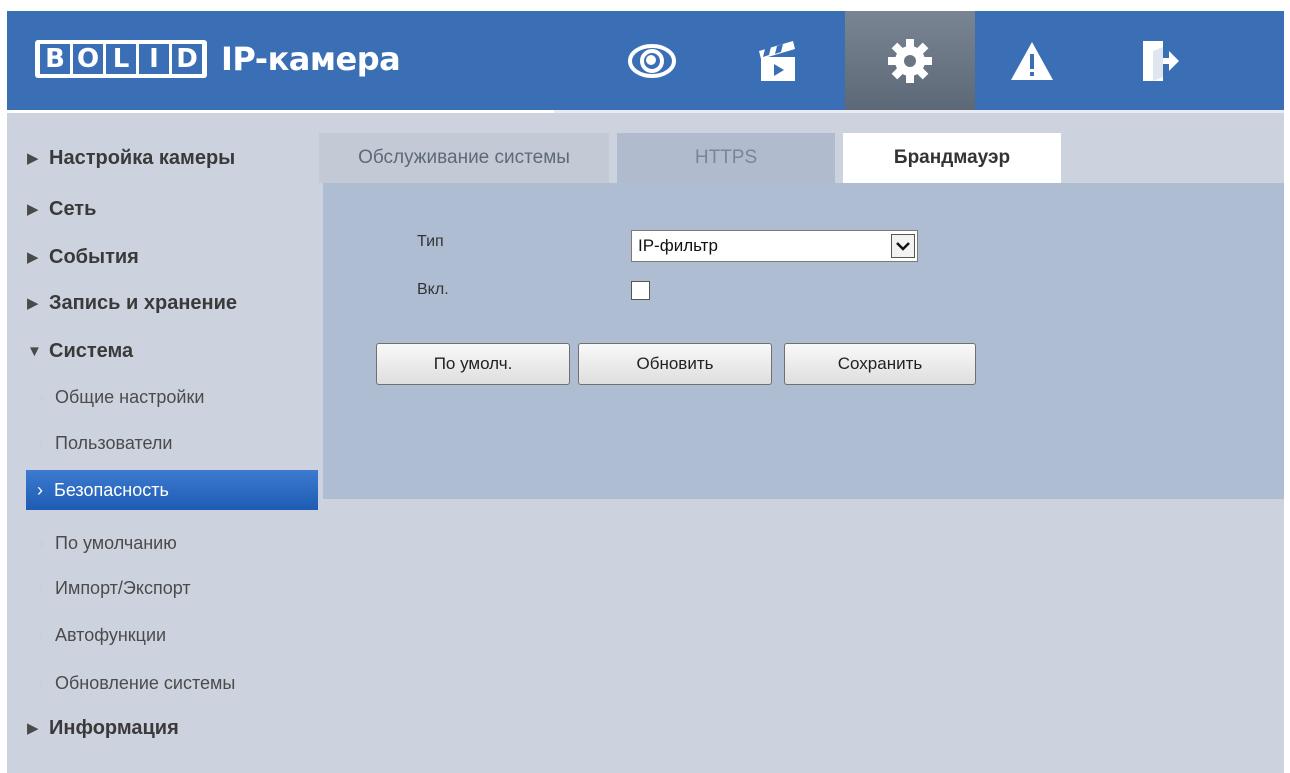  What do you see at coordinates (173, 351) in the screenshot?
I see `sidebar-item-system: ▼ Система` at bounding box center [173, 351].